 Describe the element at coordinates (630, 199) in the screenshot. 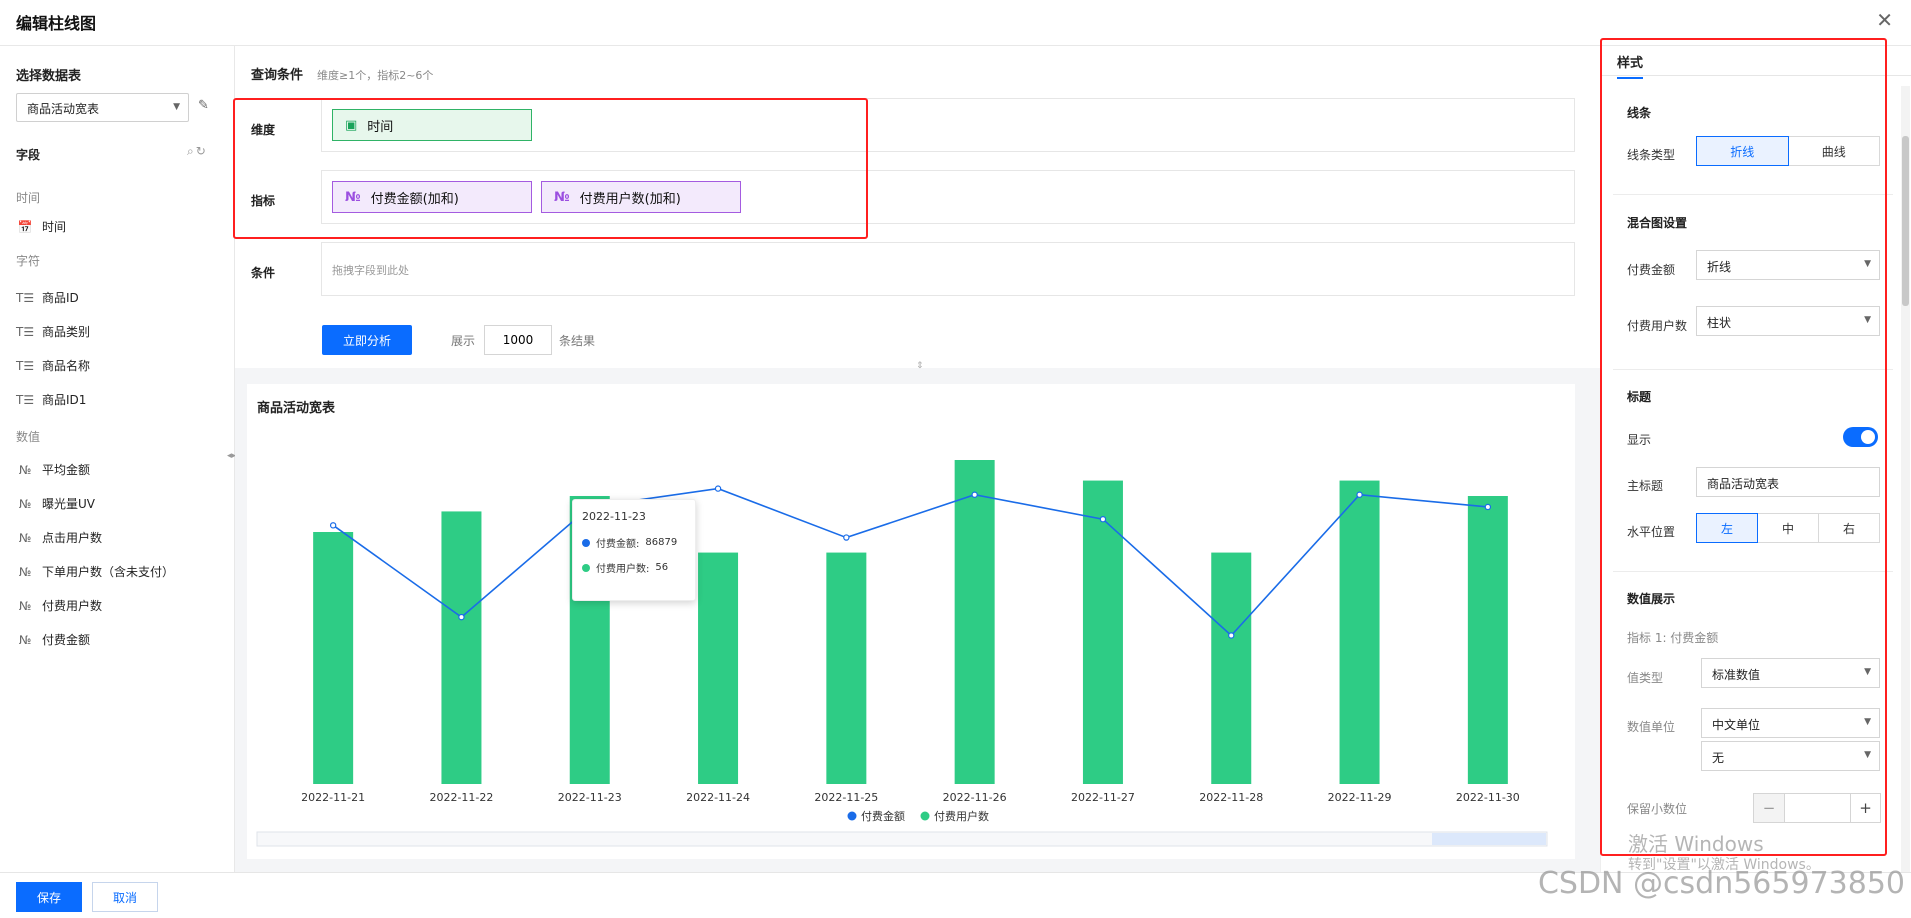

I see `metric-chip-label: 付费用户数(加和)` at that location.